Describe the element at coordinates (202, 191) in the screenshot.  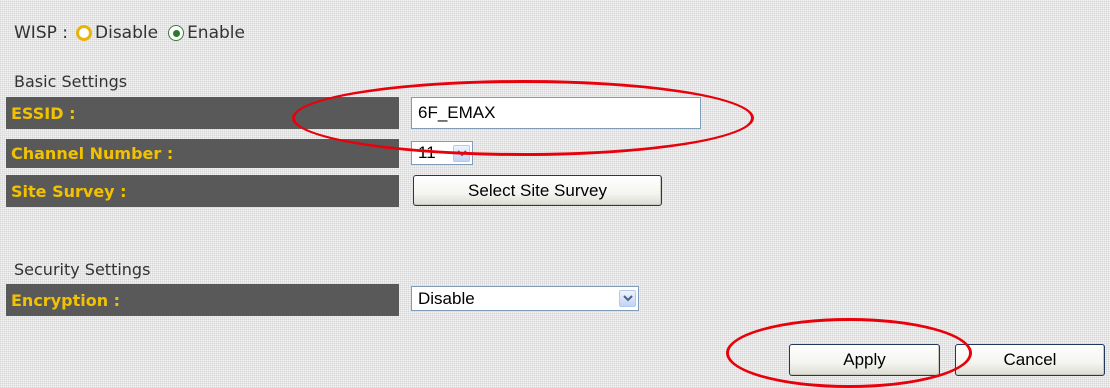
I see `site-survey-label: Site Survey :` at that location.